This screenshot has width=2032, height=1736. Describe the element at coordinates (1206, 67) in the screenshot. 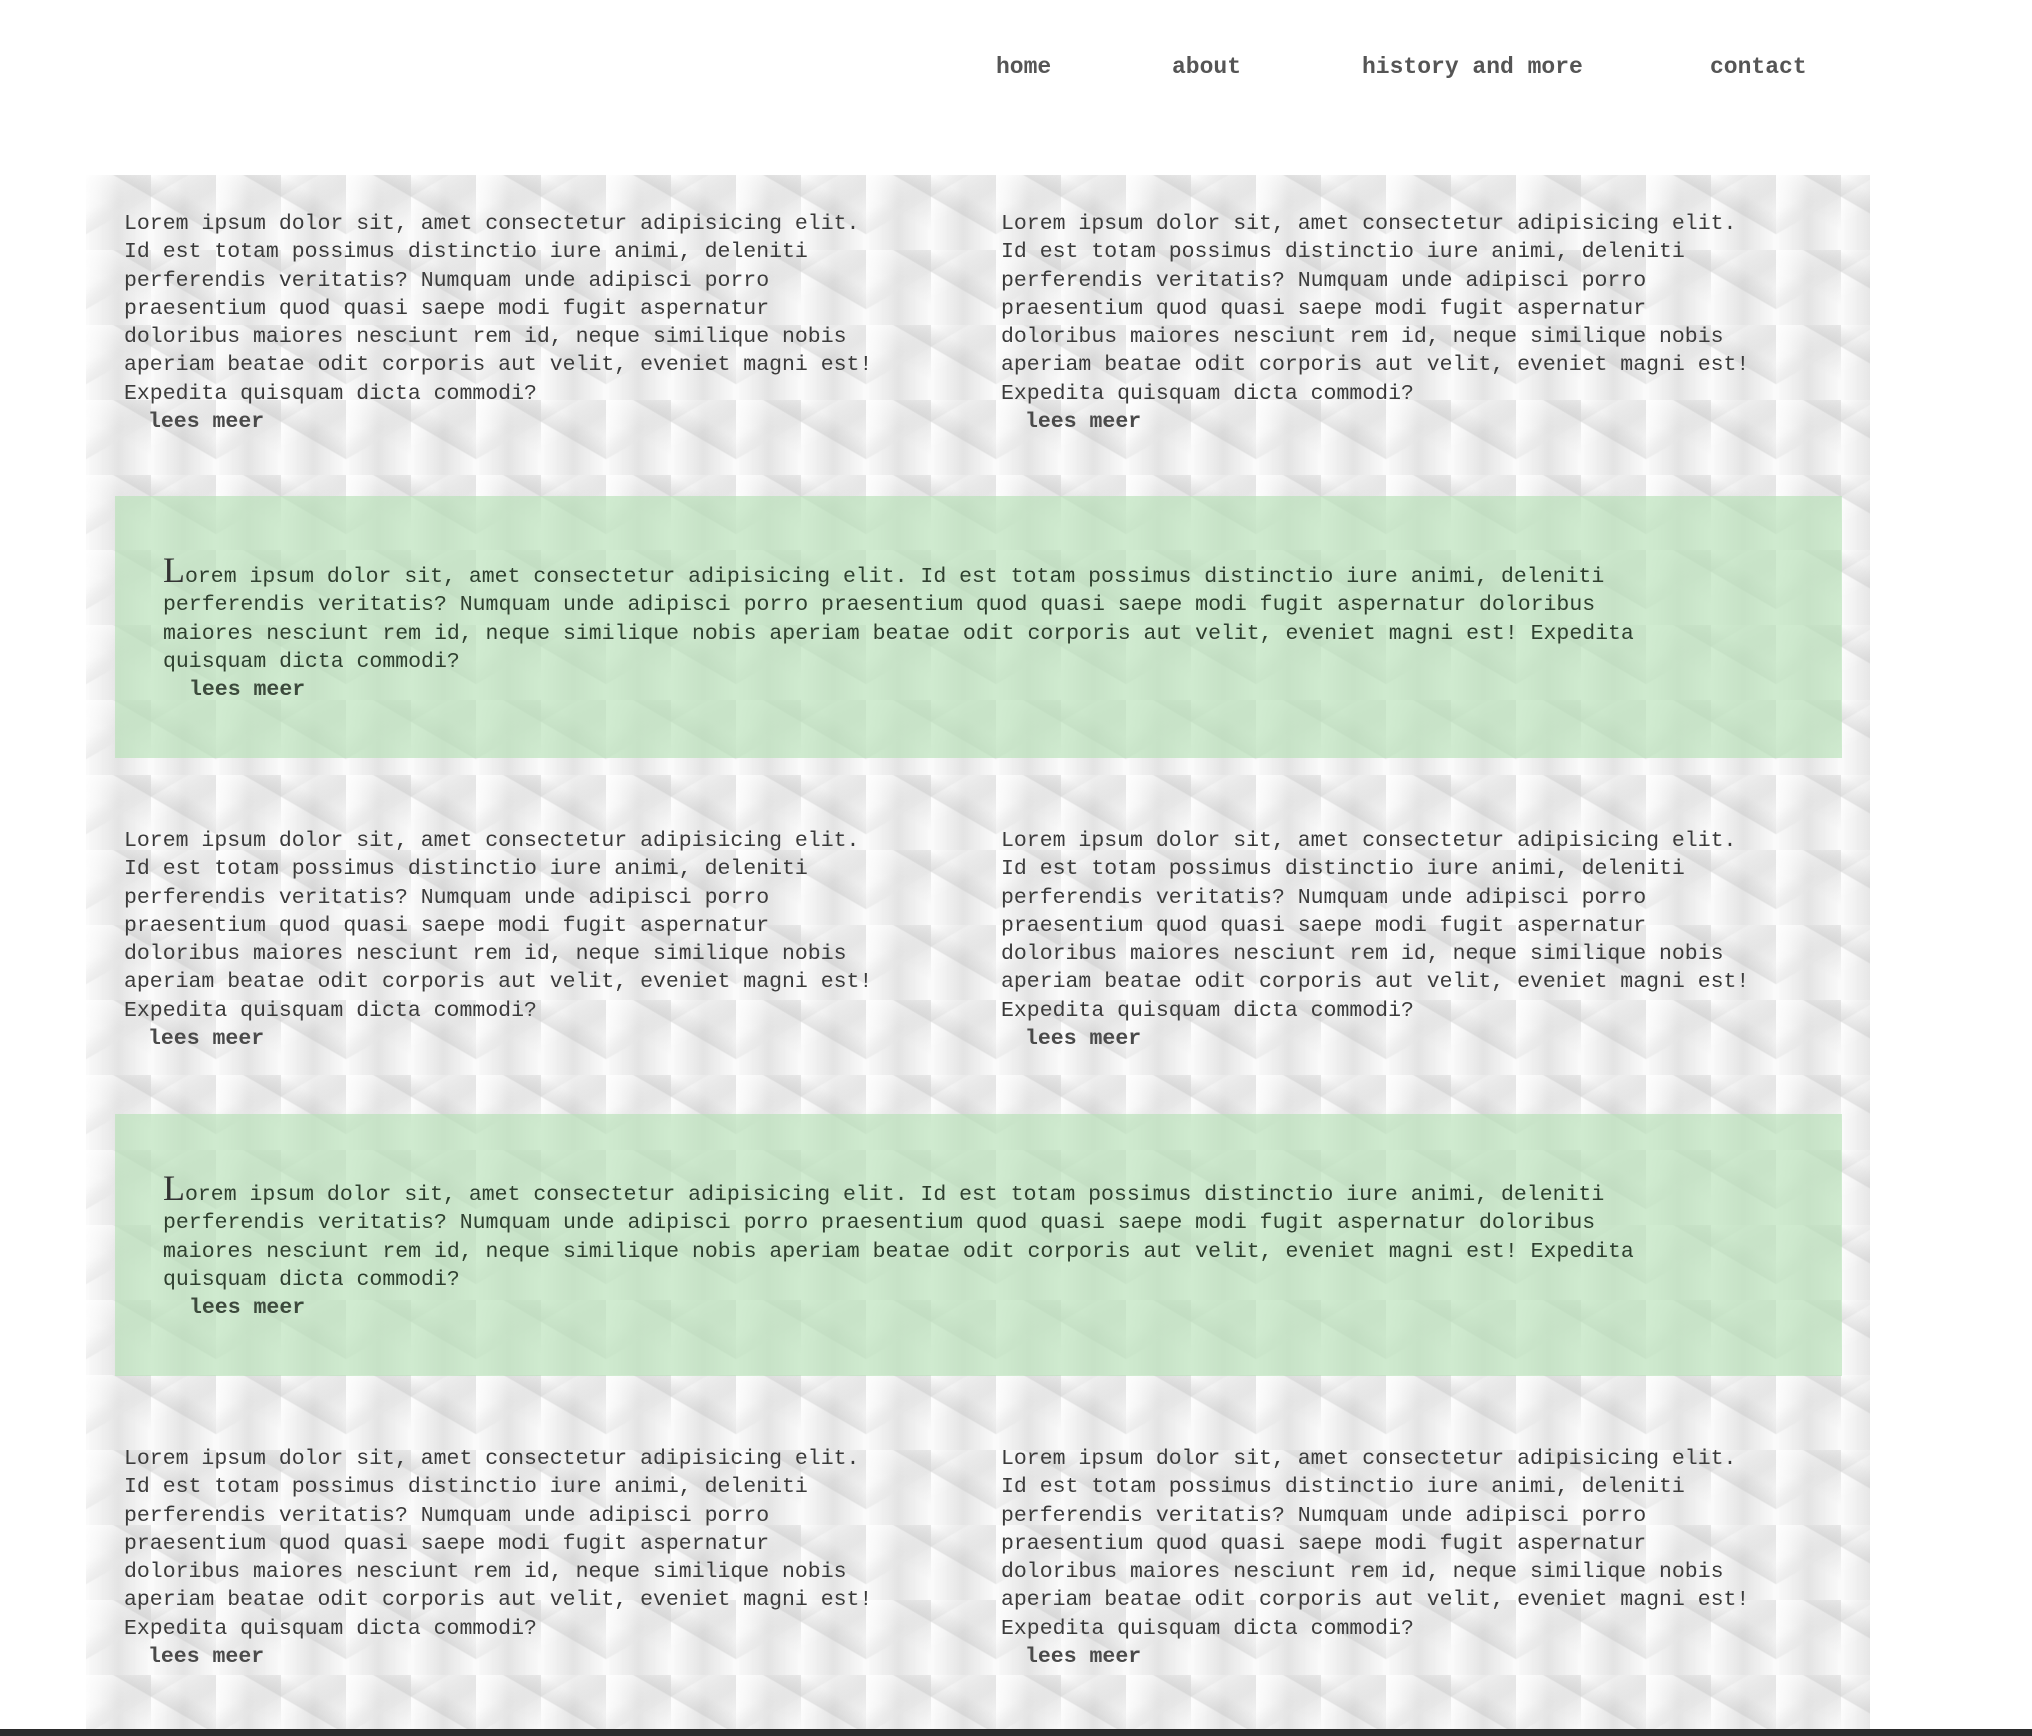

I see `nav-link-about: about` at that location.